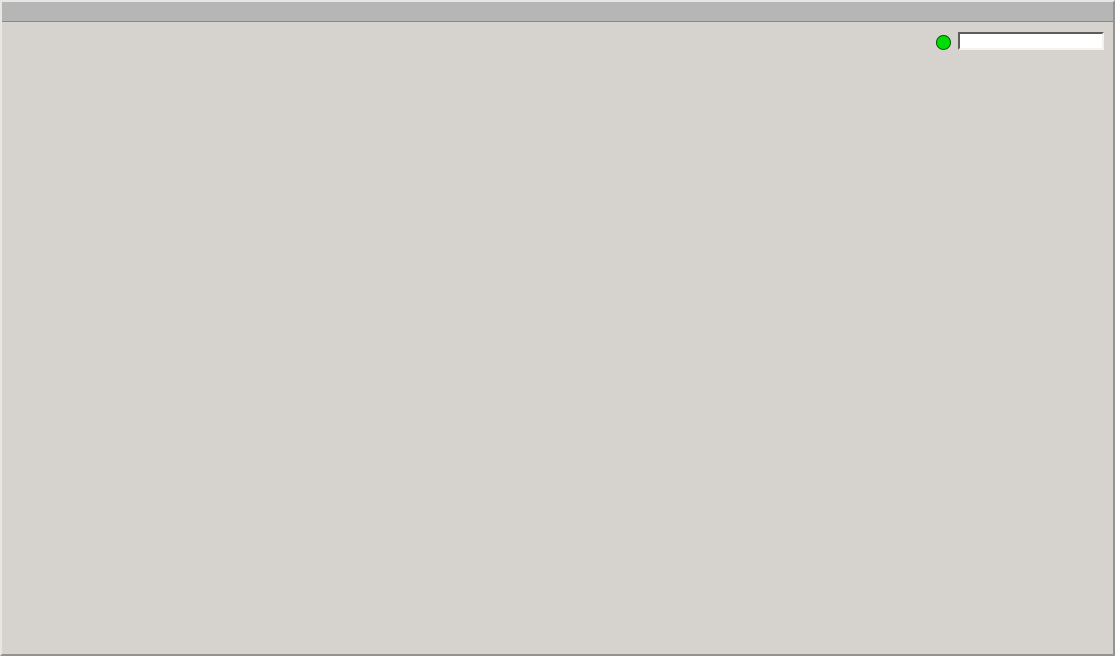  I want to click on status-time-field, so click(1031, 41).